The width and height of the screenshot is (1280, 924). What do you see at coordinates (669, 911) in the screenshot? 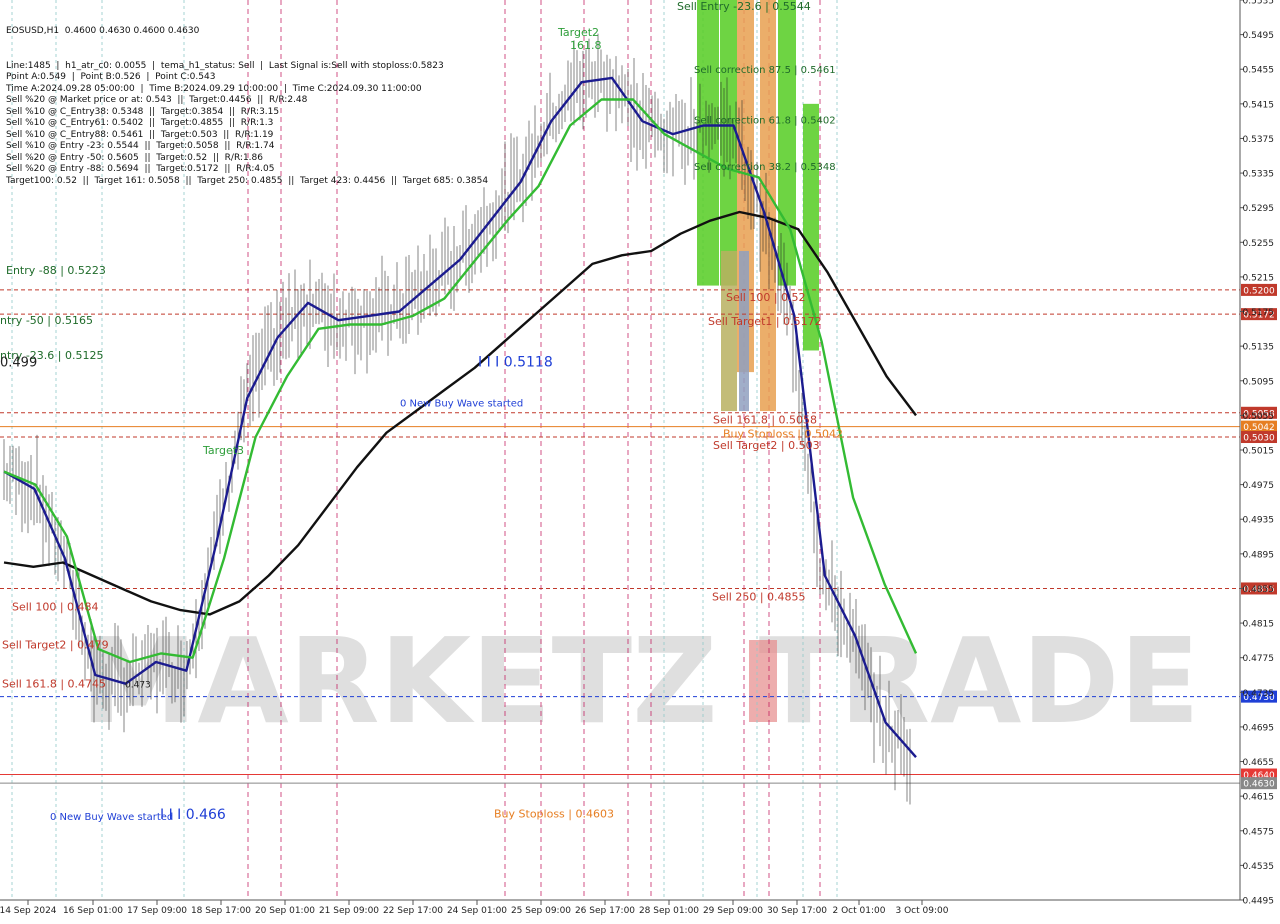
I see `x-tick-label: 28 Sep 01:00` at bounding box center [669, 911].